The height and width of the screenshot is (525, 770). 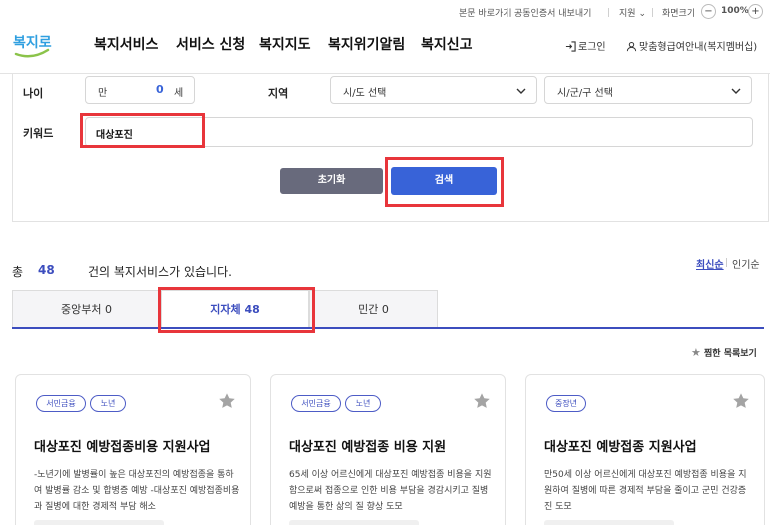 I want to click on age-prefix: 만, so click(x=103, y=93).